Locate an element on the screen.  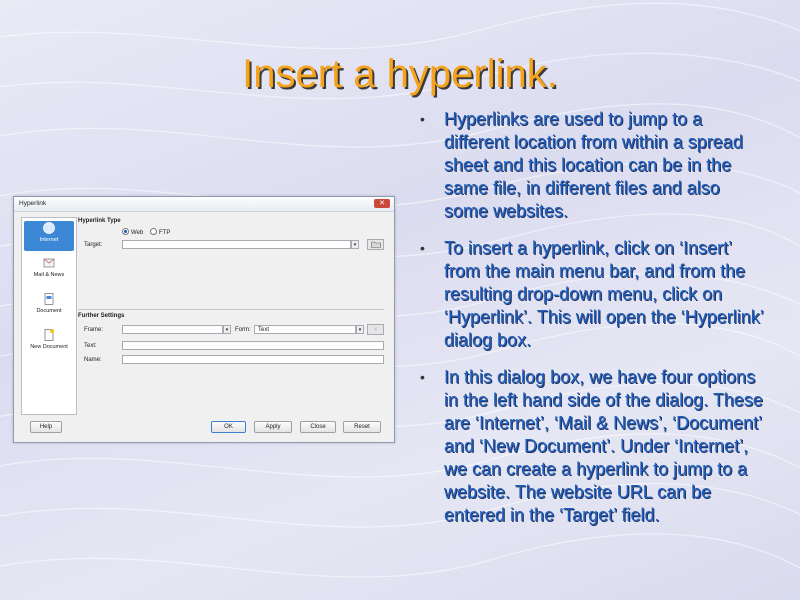
side-item-label: Document is located at coordinates (49, 311).